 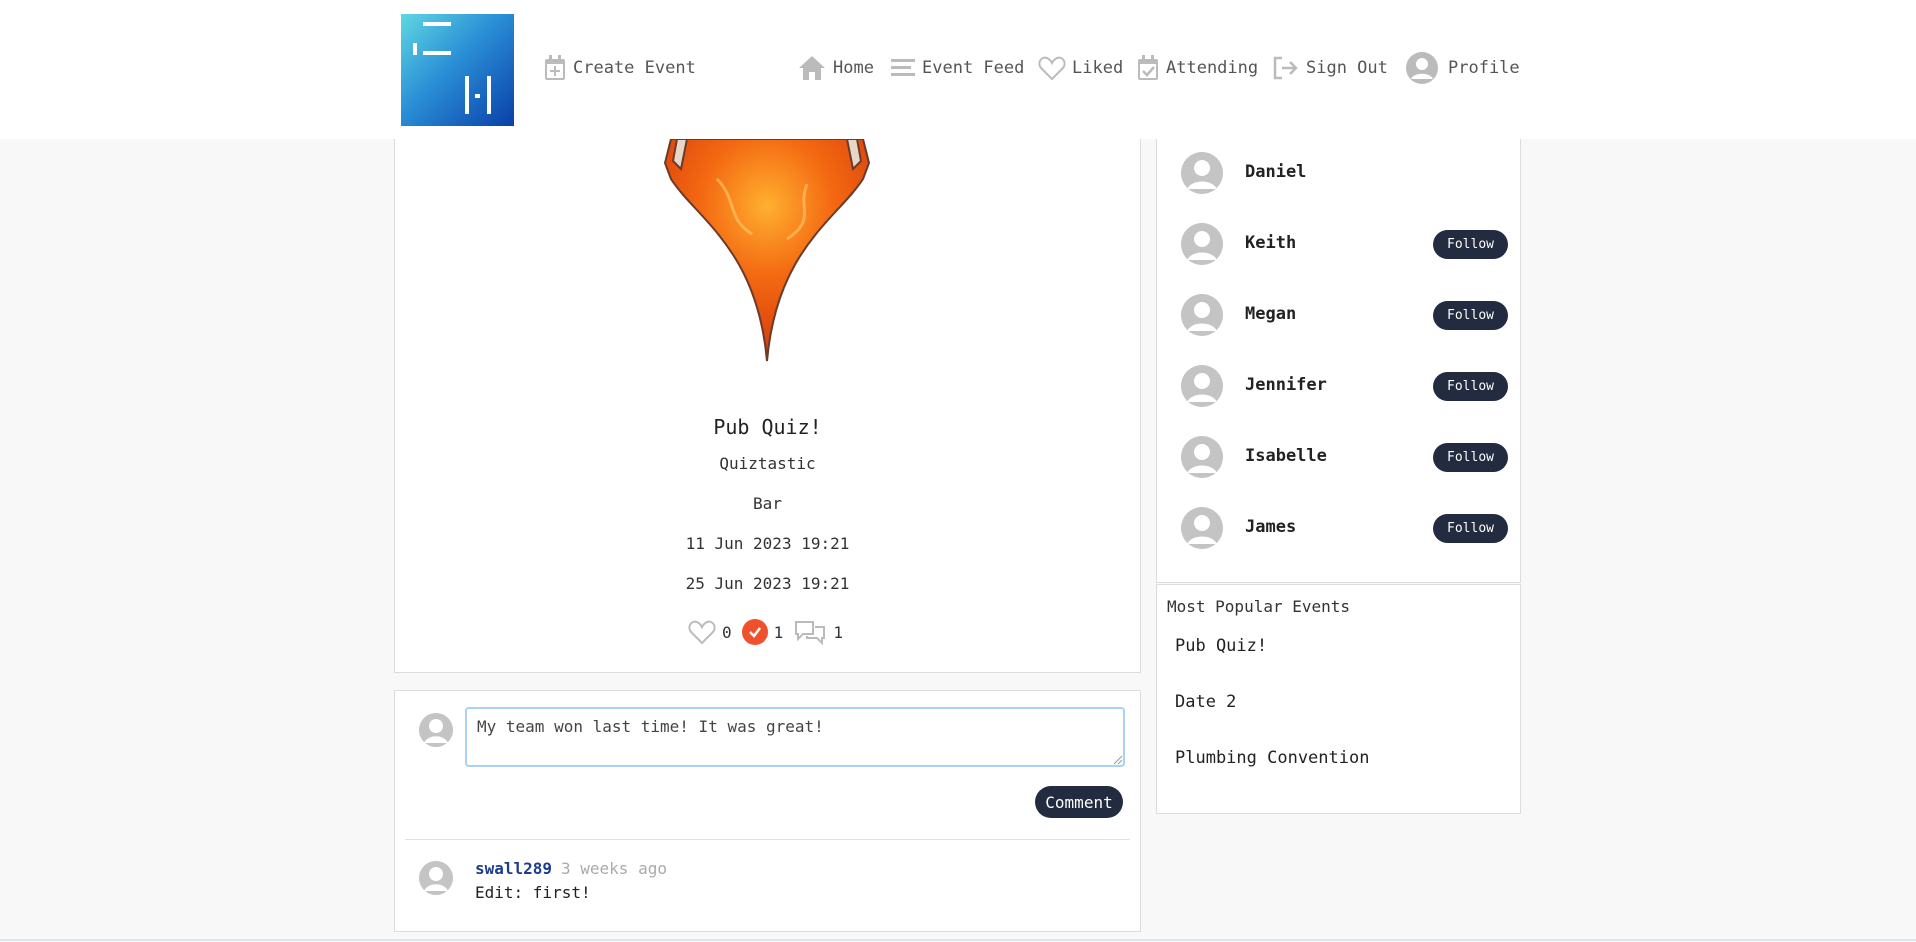 I want to click on user-name: Jennifer, so click(x=1286, y=385).